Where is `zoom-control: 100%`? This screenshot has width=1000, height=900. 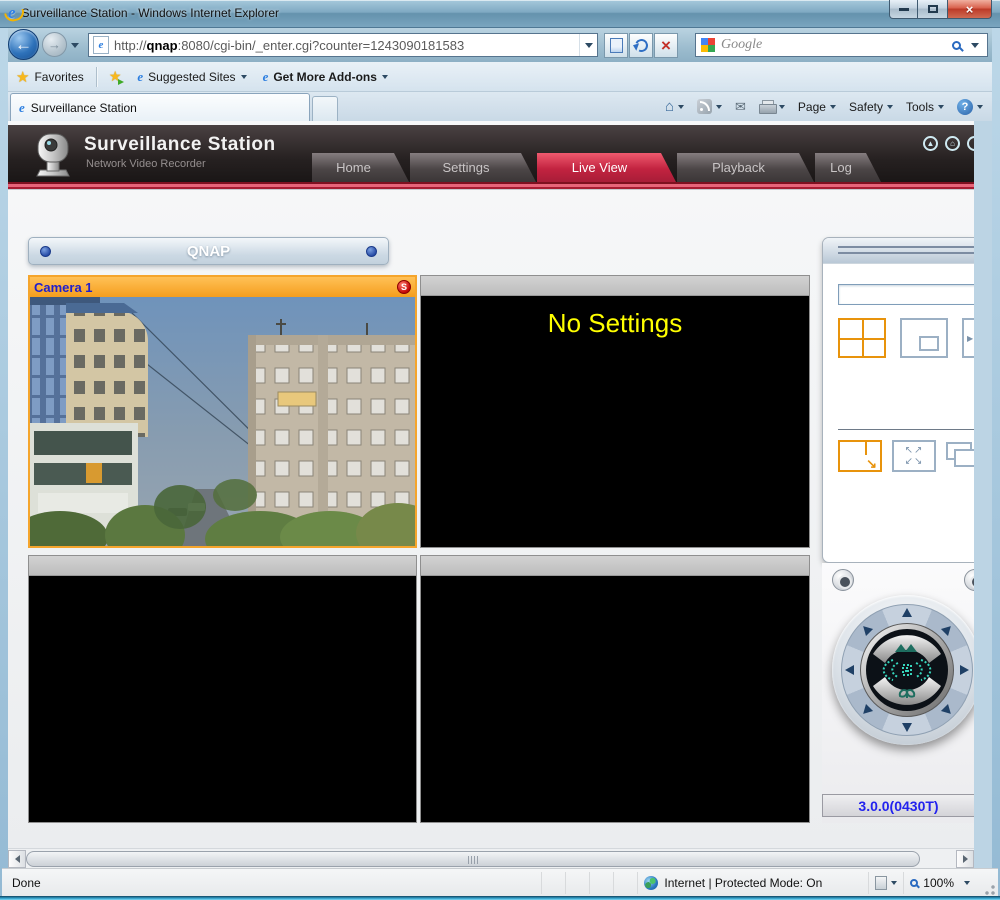
zoom-control: 100% is located at coordinates (939, 882).